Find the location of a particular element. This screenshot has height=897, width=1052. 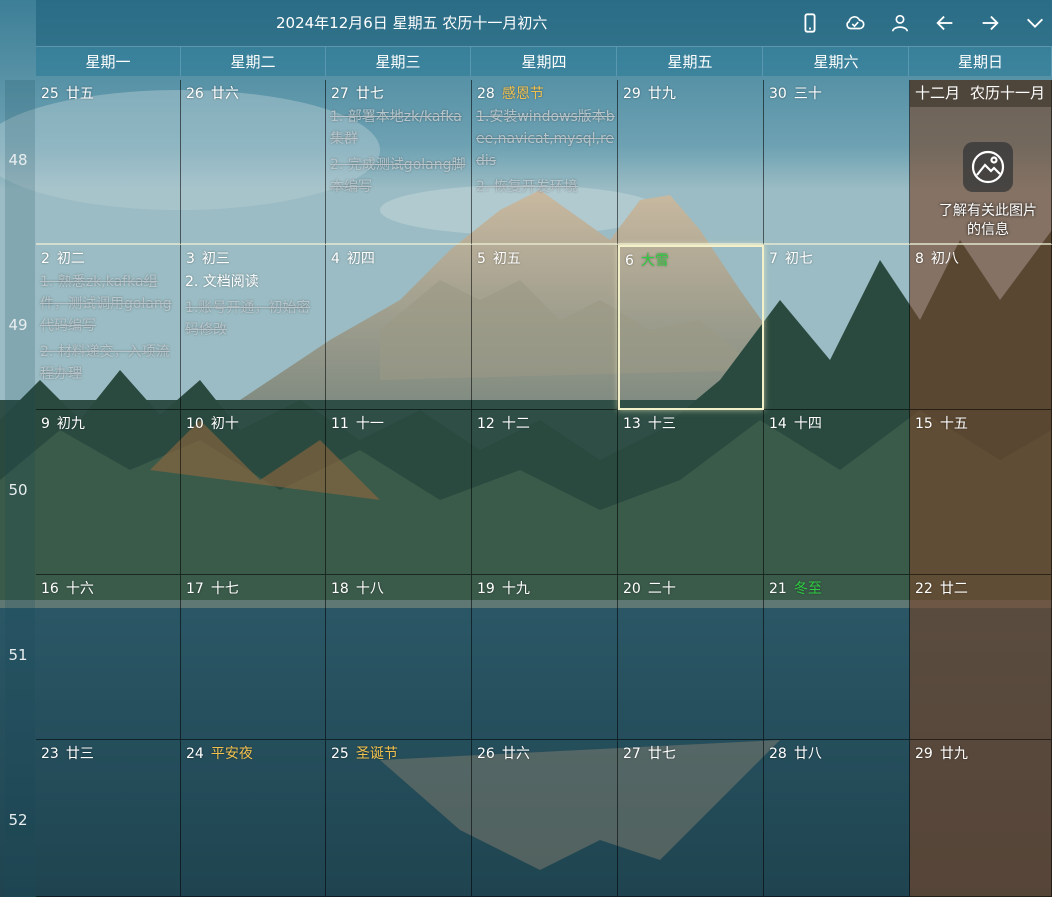

day-number: 2 is located at coordinates (45, 259).